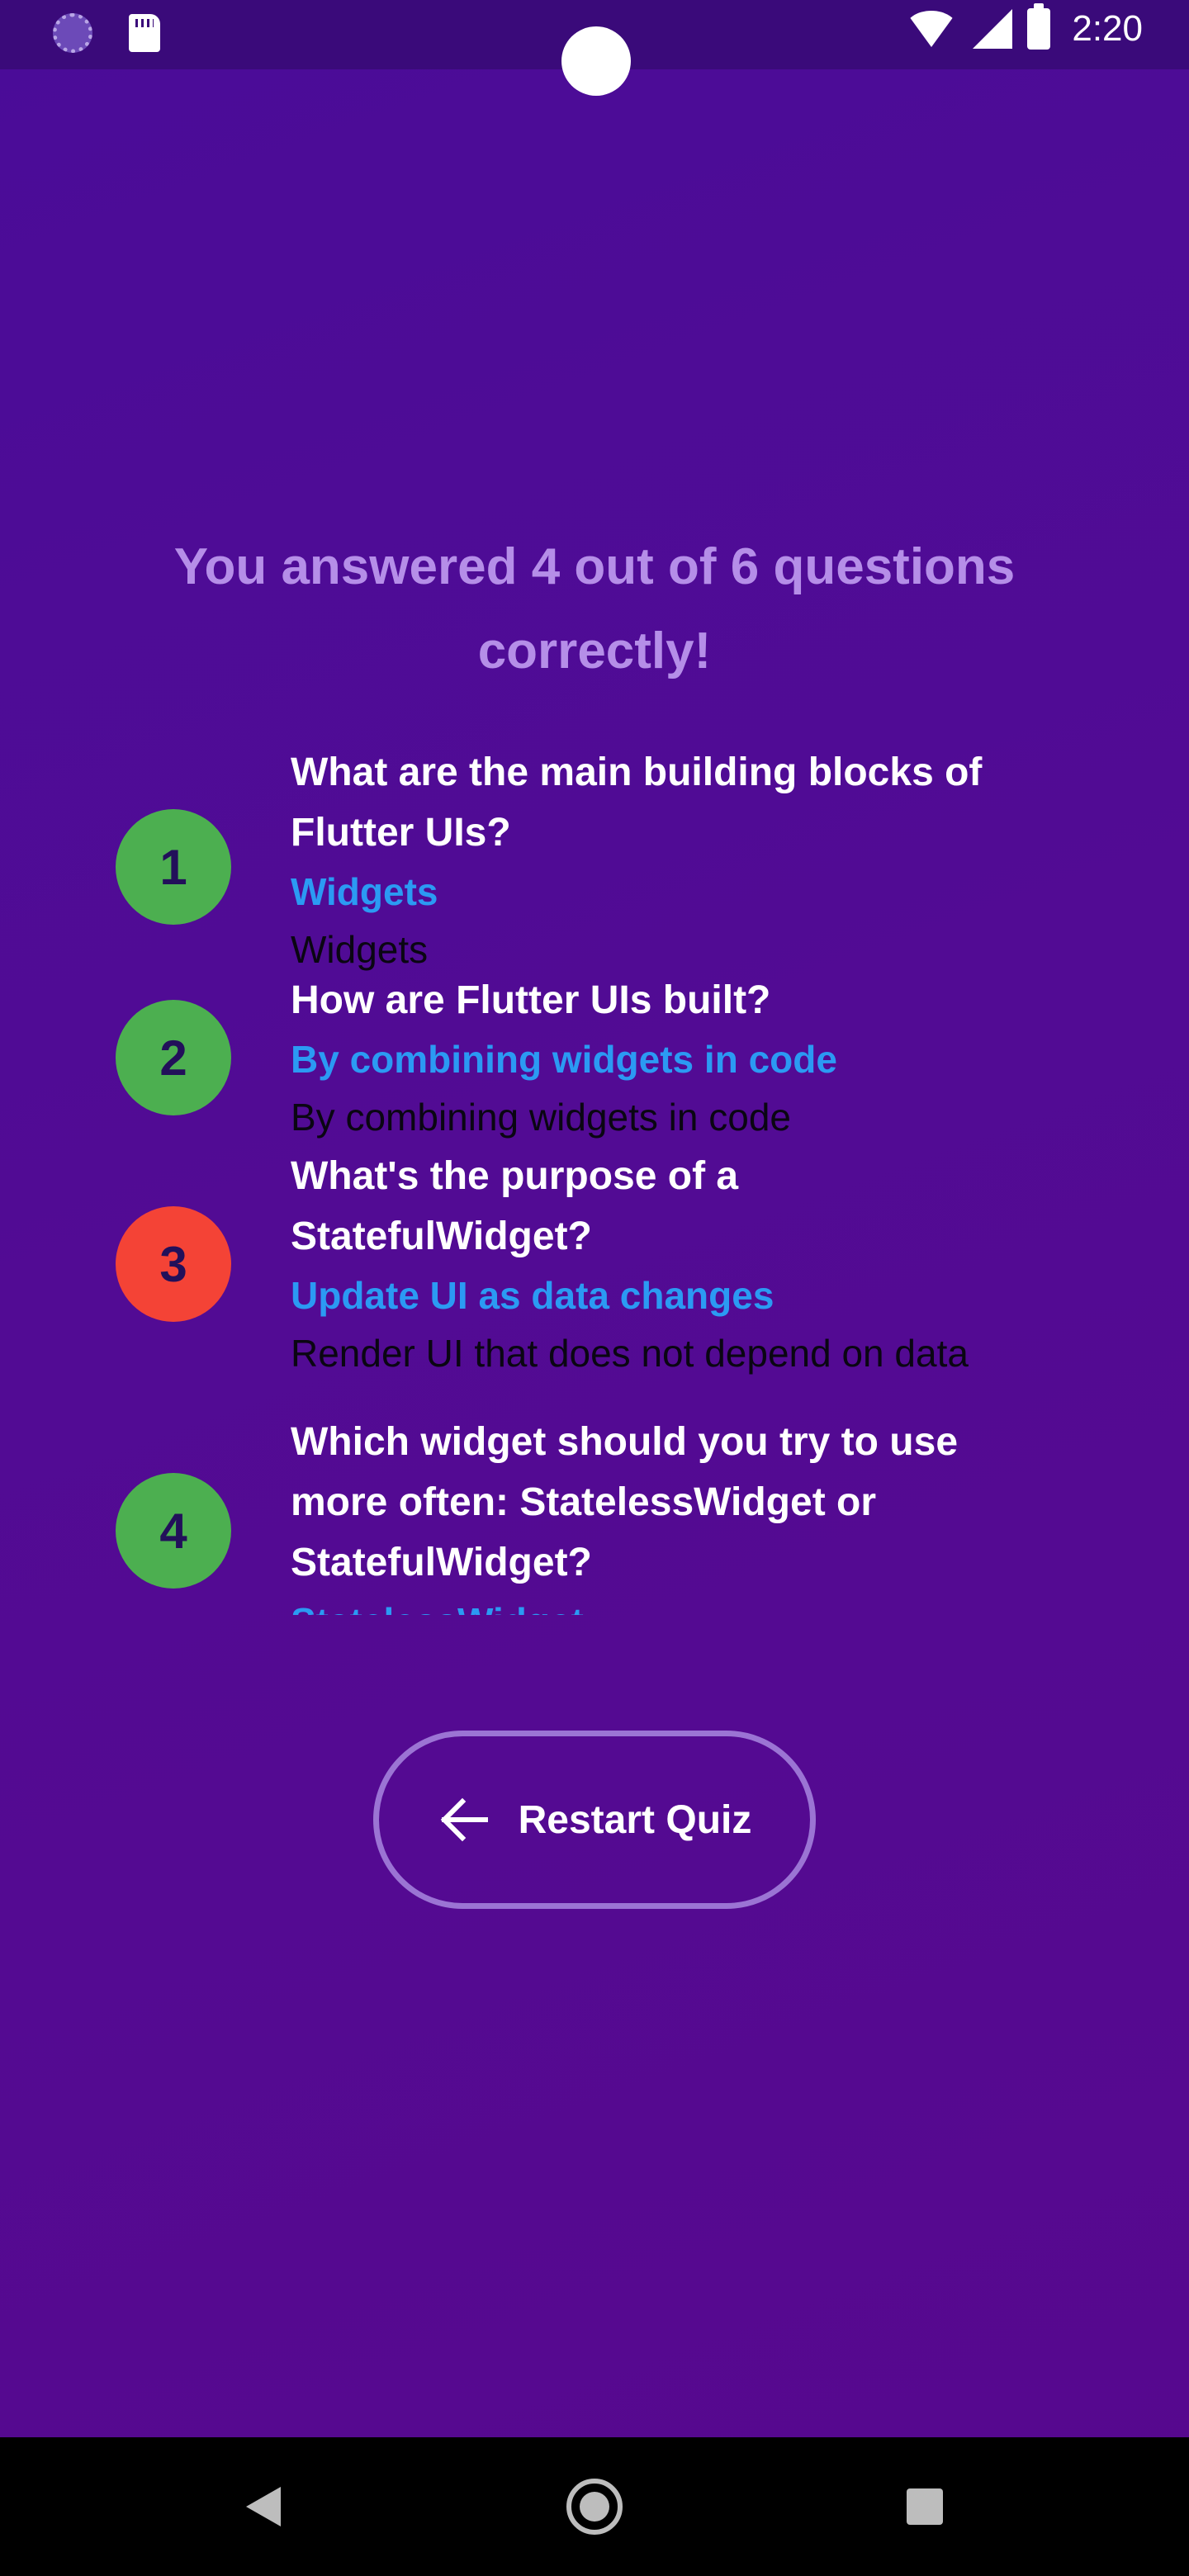 The width and height of the screenshot is (1189, 2576). Describe the element at coordinates (1107, 28) in the screenshot. I see `clock: 2:20` at that location.